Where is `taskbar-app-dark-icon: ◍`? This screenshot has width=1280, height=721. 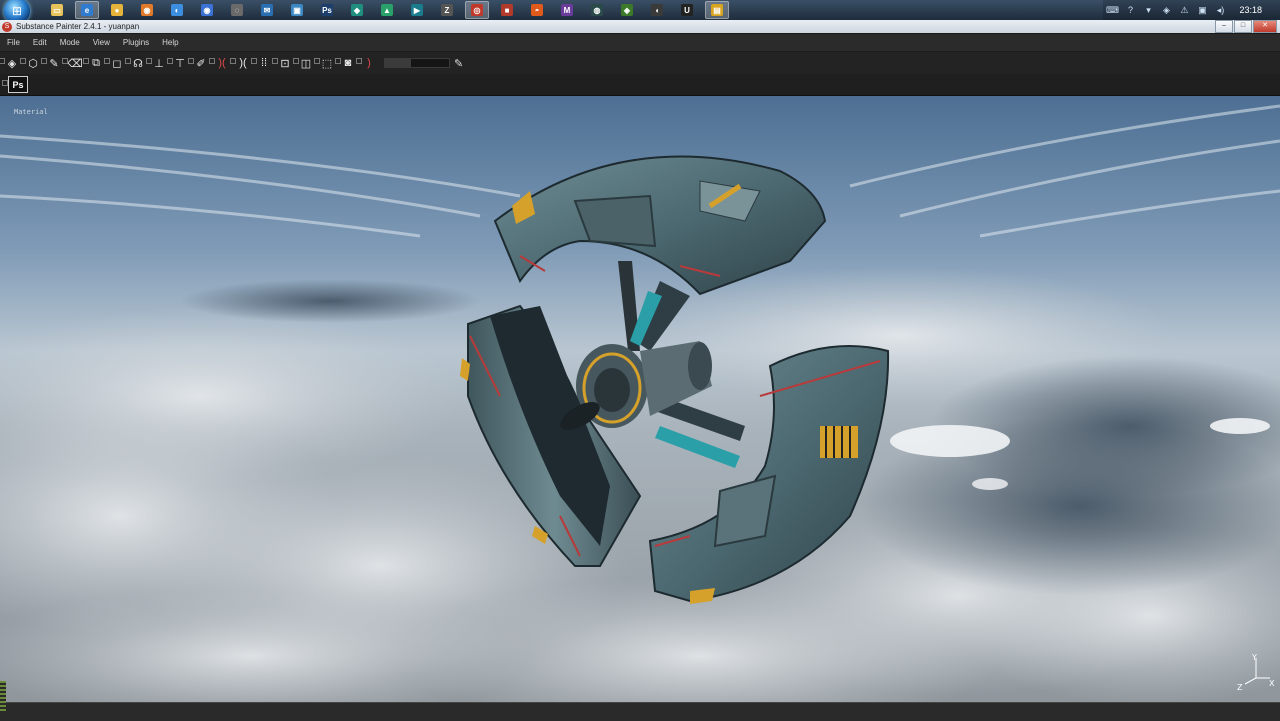 taskbar-app-dark-icon: ◍ is located at coordinates (597, 10).